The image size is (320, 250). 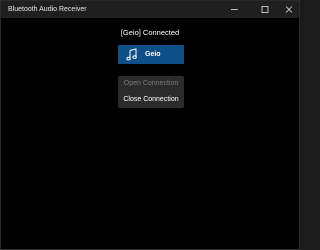 What do you see at coordinates (289, 9) in the screenshot?
I see `close-icon` at bounding box center [289, 9].